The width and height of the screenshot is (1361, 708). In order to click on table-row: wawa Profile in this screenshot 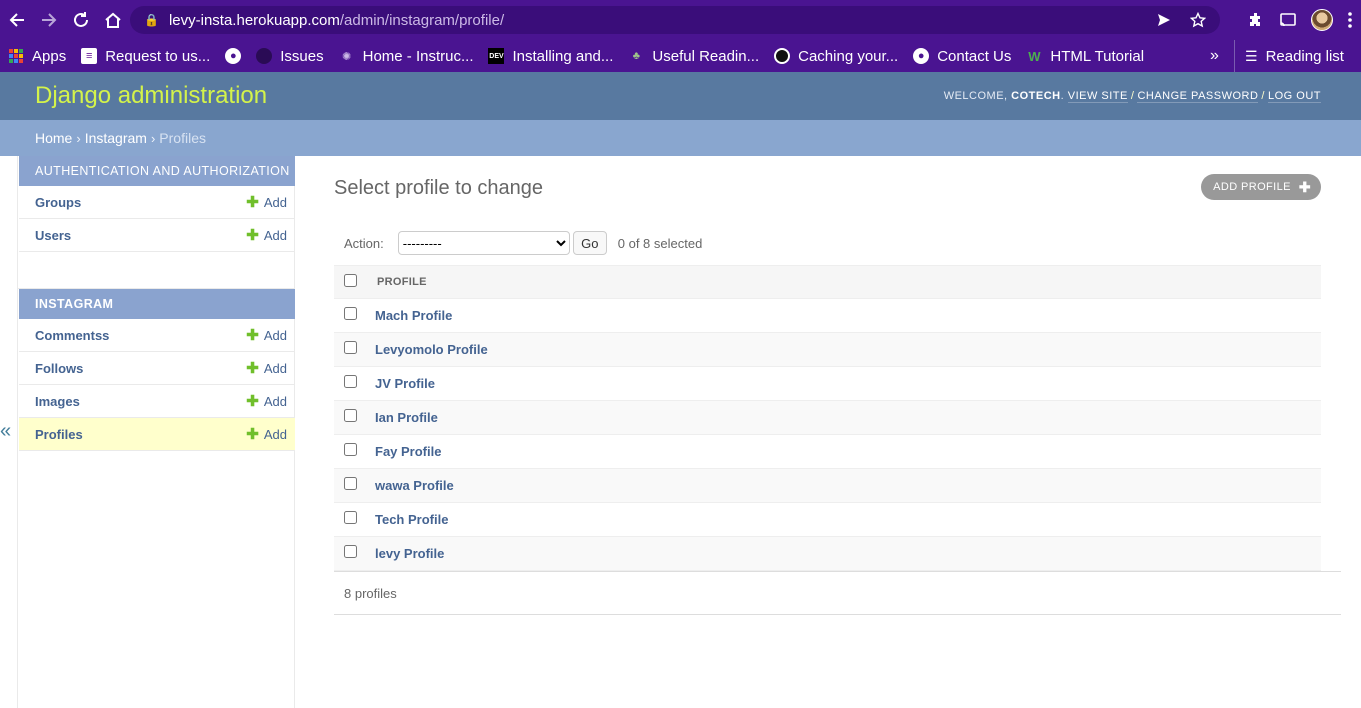, I will do `click(827, 485)`.